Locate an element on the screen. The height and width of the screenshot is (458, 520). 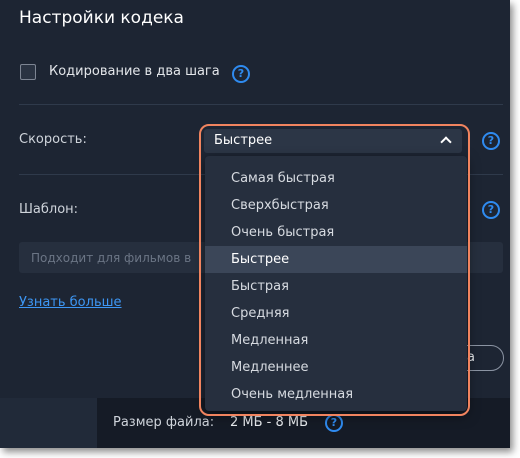
speed-option: Медленнее is located at coordinates (336, 367).